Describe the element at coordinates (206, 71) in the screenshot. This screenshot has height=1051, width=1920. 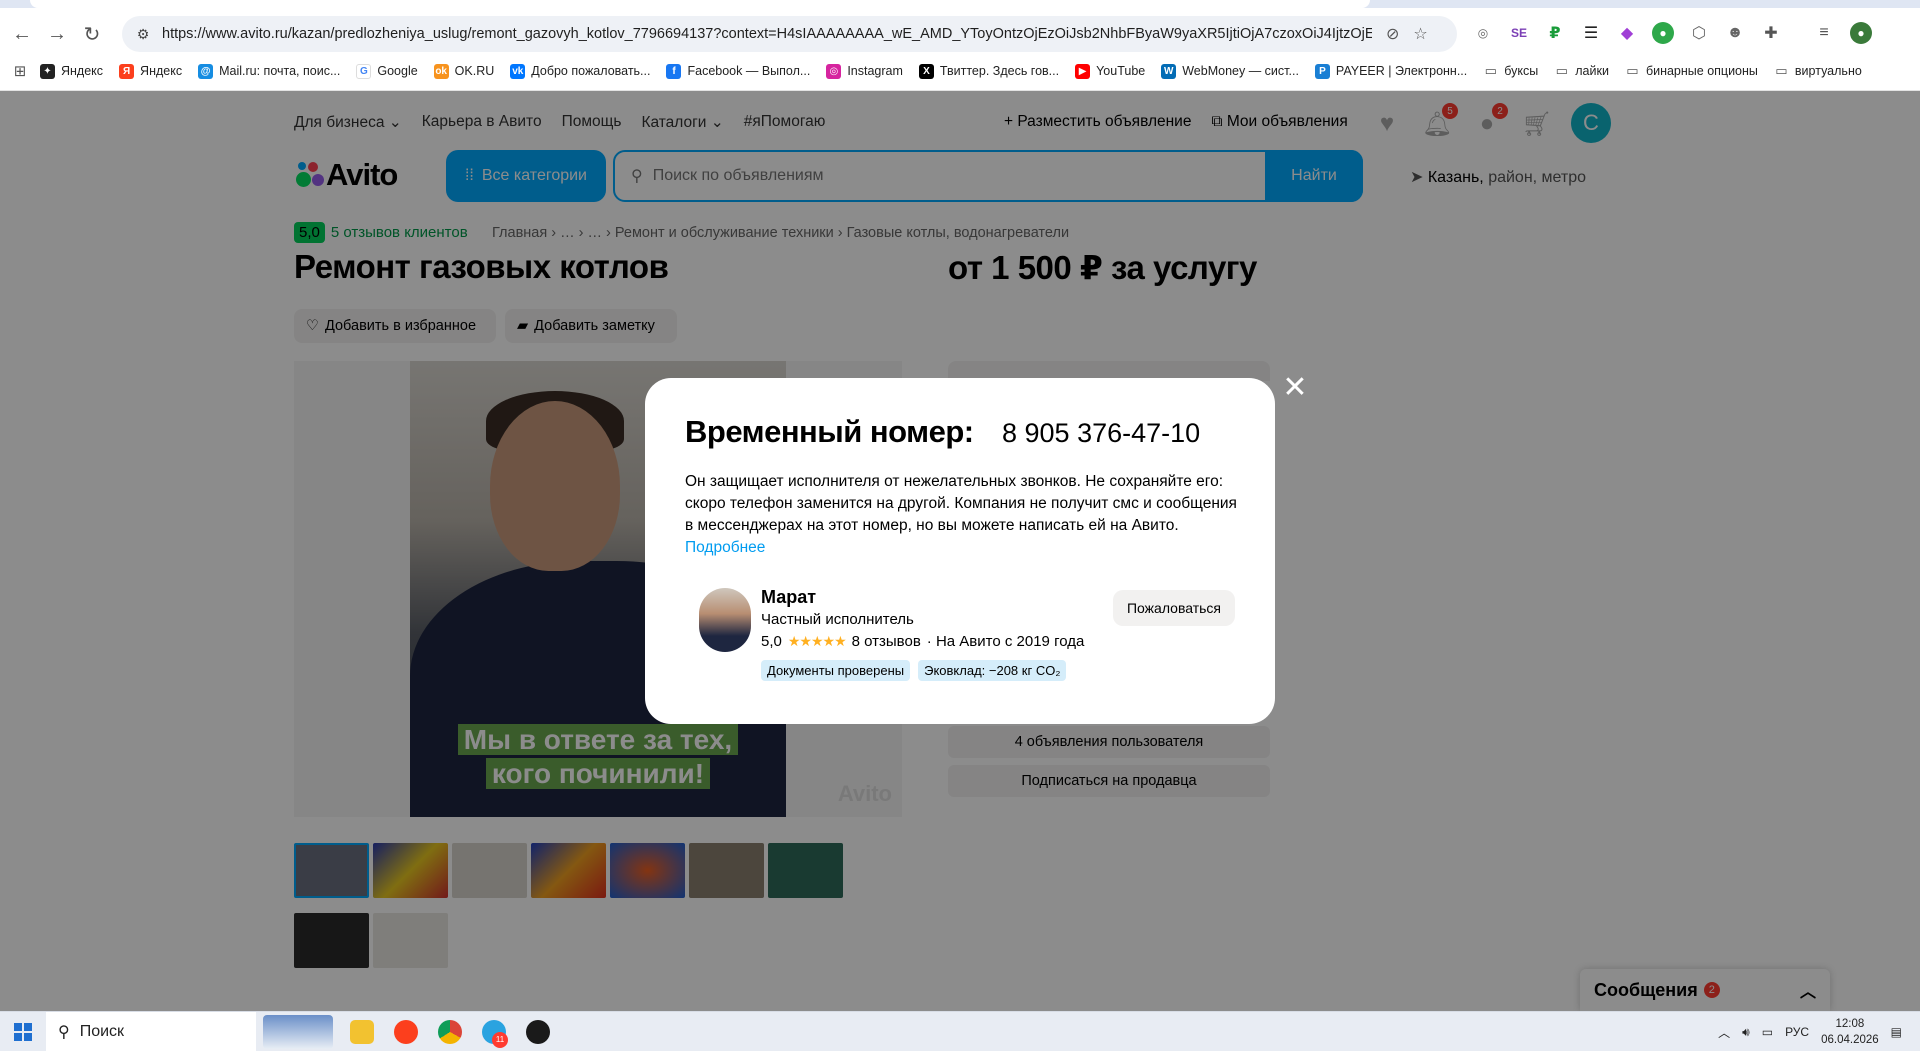
I see `mailru-icon: @` at that location.